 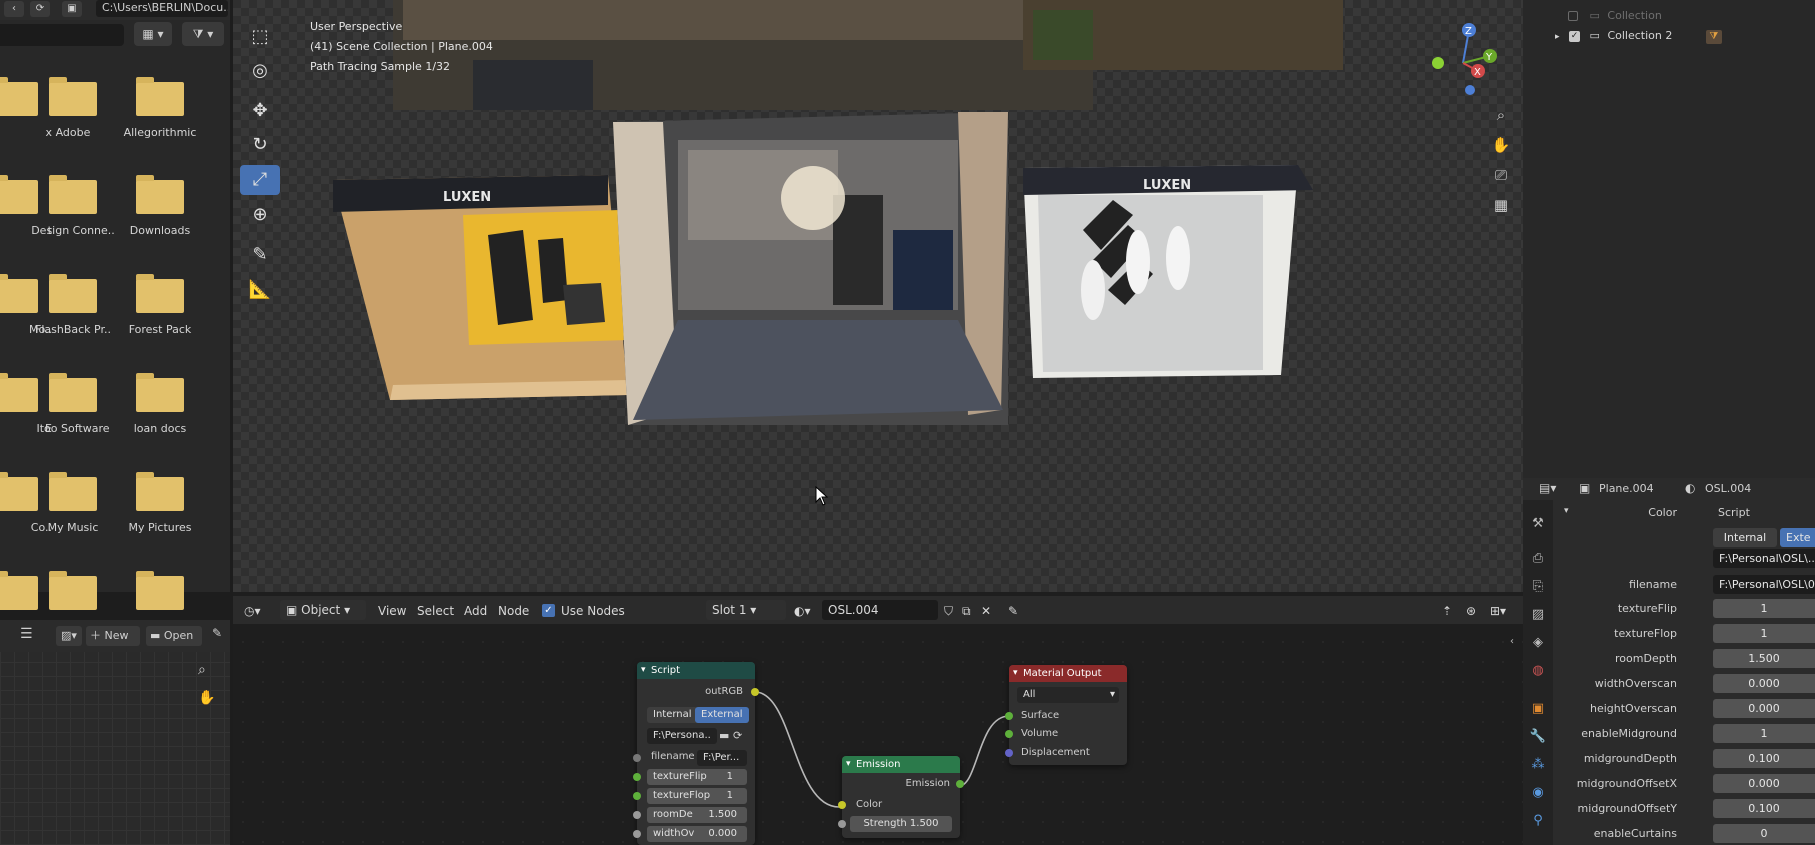 I want to click on measure-tool: 📐, so click(x=260, y=290).